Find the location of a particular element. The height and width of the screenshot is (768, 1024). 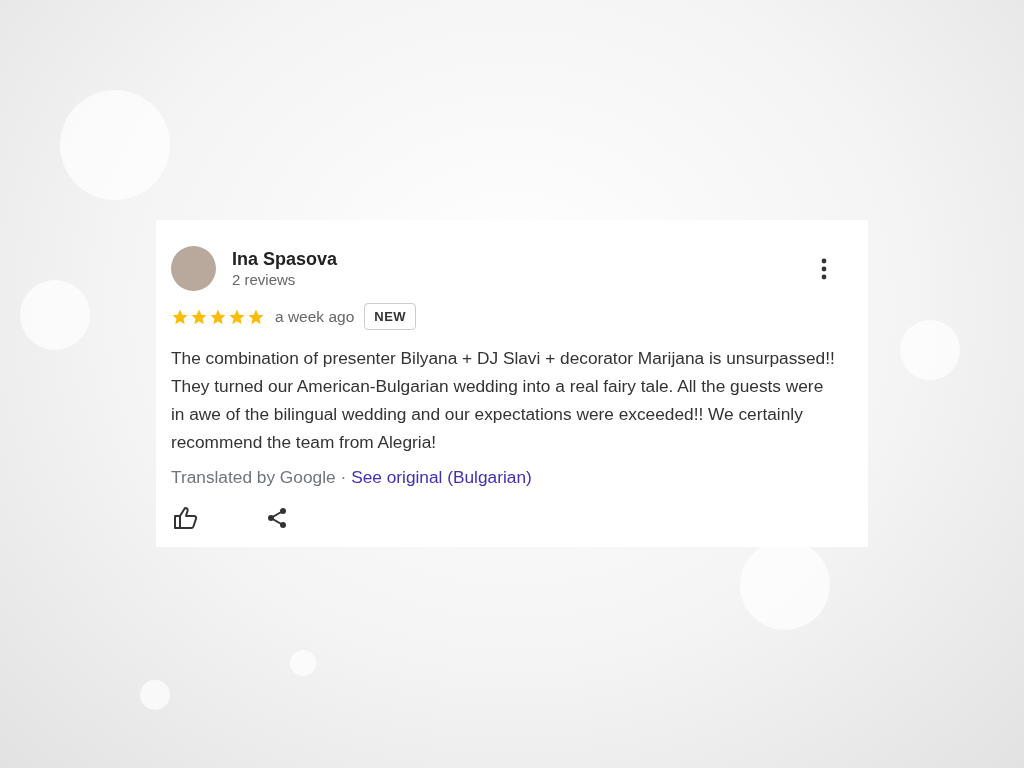

more-icon is located at coordinates (824, 268).